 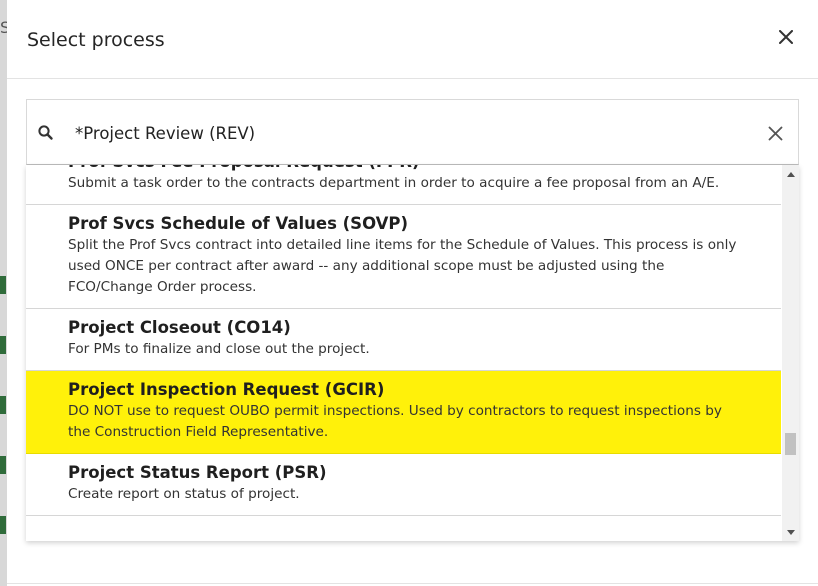 What do you see at coordinates (197, 472) in the screenshot?
I see `process-item-title: Project Status Report (PSR)` at bounding box center [197, 472].